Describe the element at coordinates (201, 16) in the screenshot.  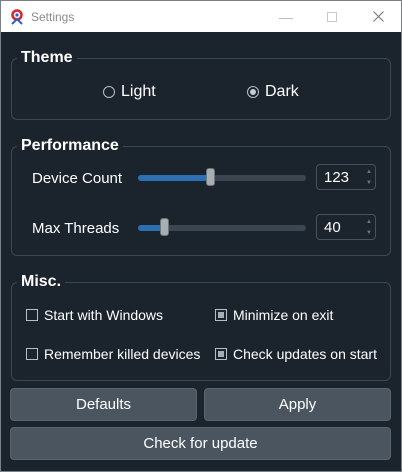
I see `title-bar: Settings —` at that location.